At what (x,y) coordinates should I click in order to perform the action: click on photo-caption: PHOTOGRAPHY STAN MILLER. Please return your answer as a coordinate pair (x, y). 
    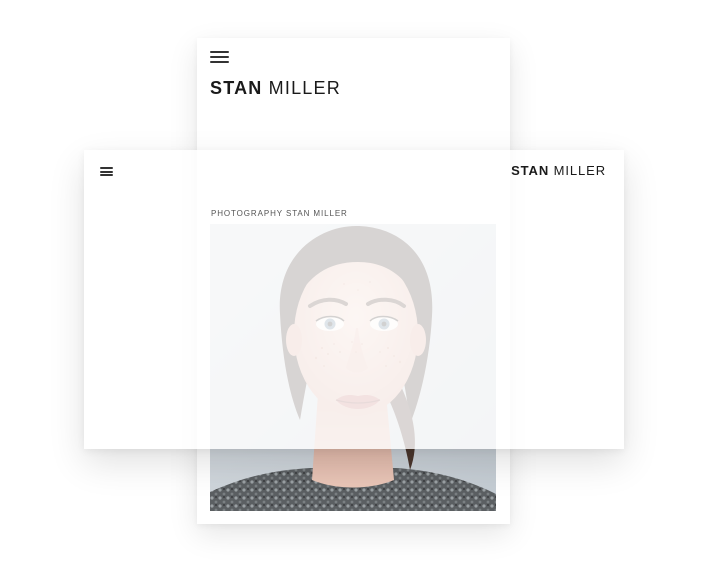
    Looking at the image, I should click on (279, 213).